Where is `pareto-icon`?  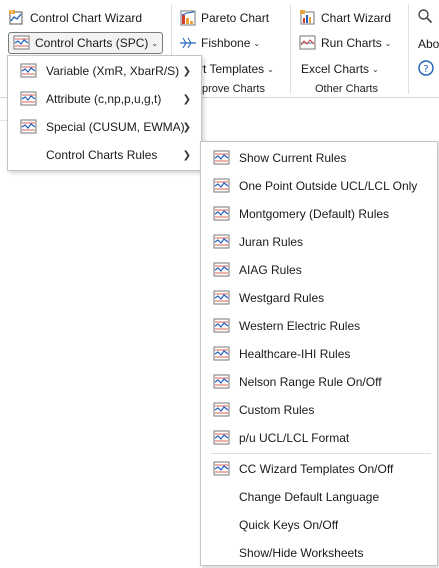
pareto-icon is located at coordinates (188, 18).